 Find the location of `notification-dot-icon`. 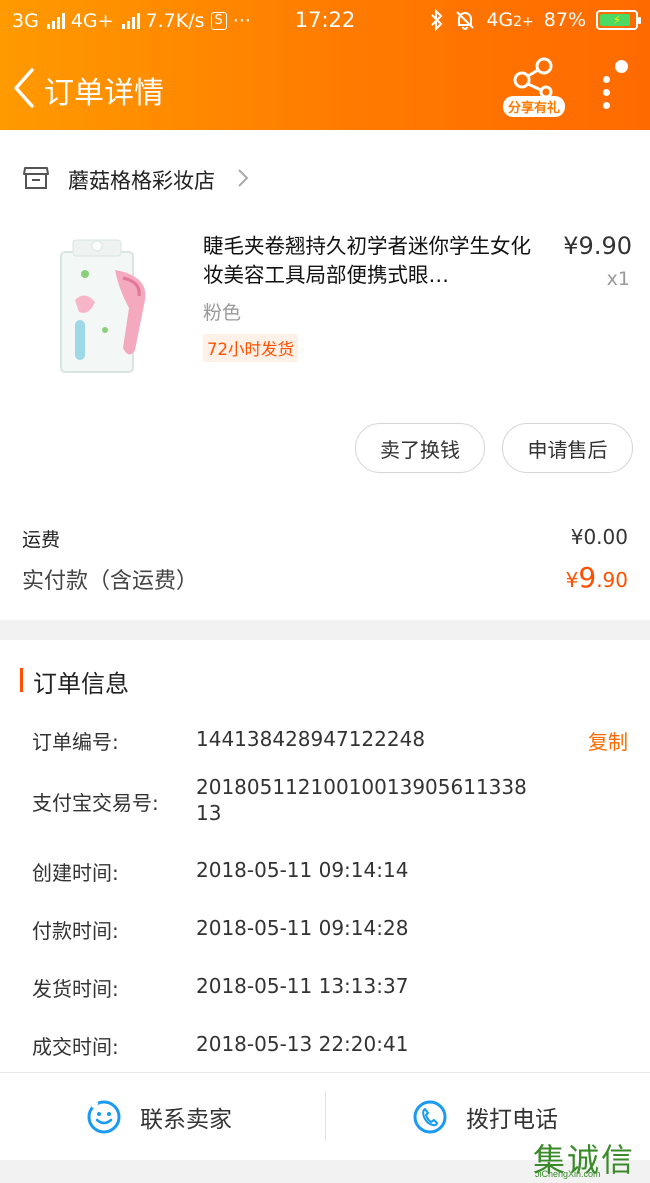

notification-dot-icon is located at coordinates (621, 66).